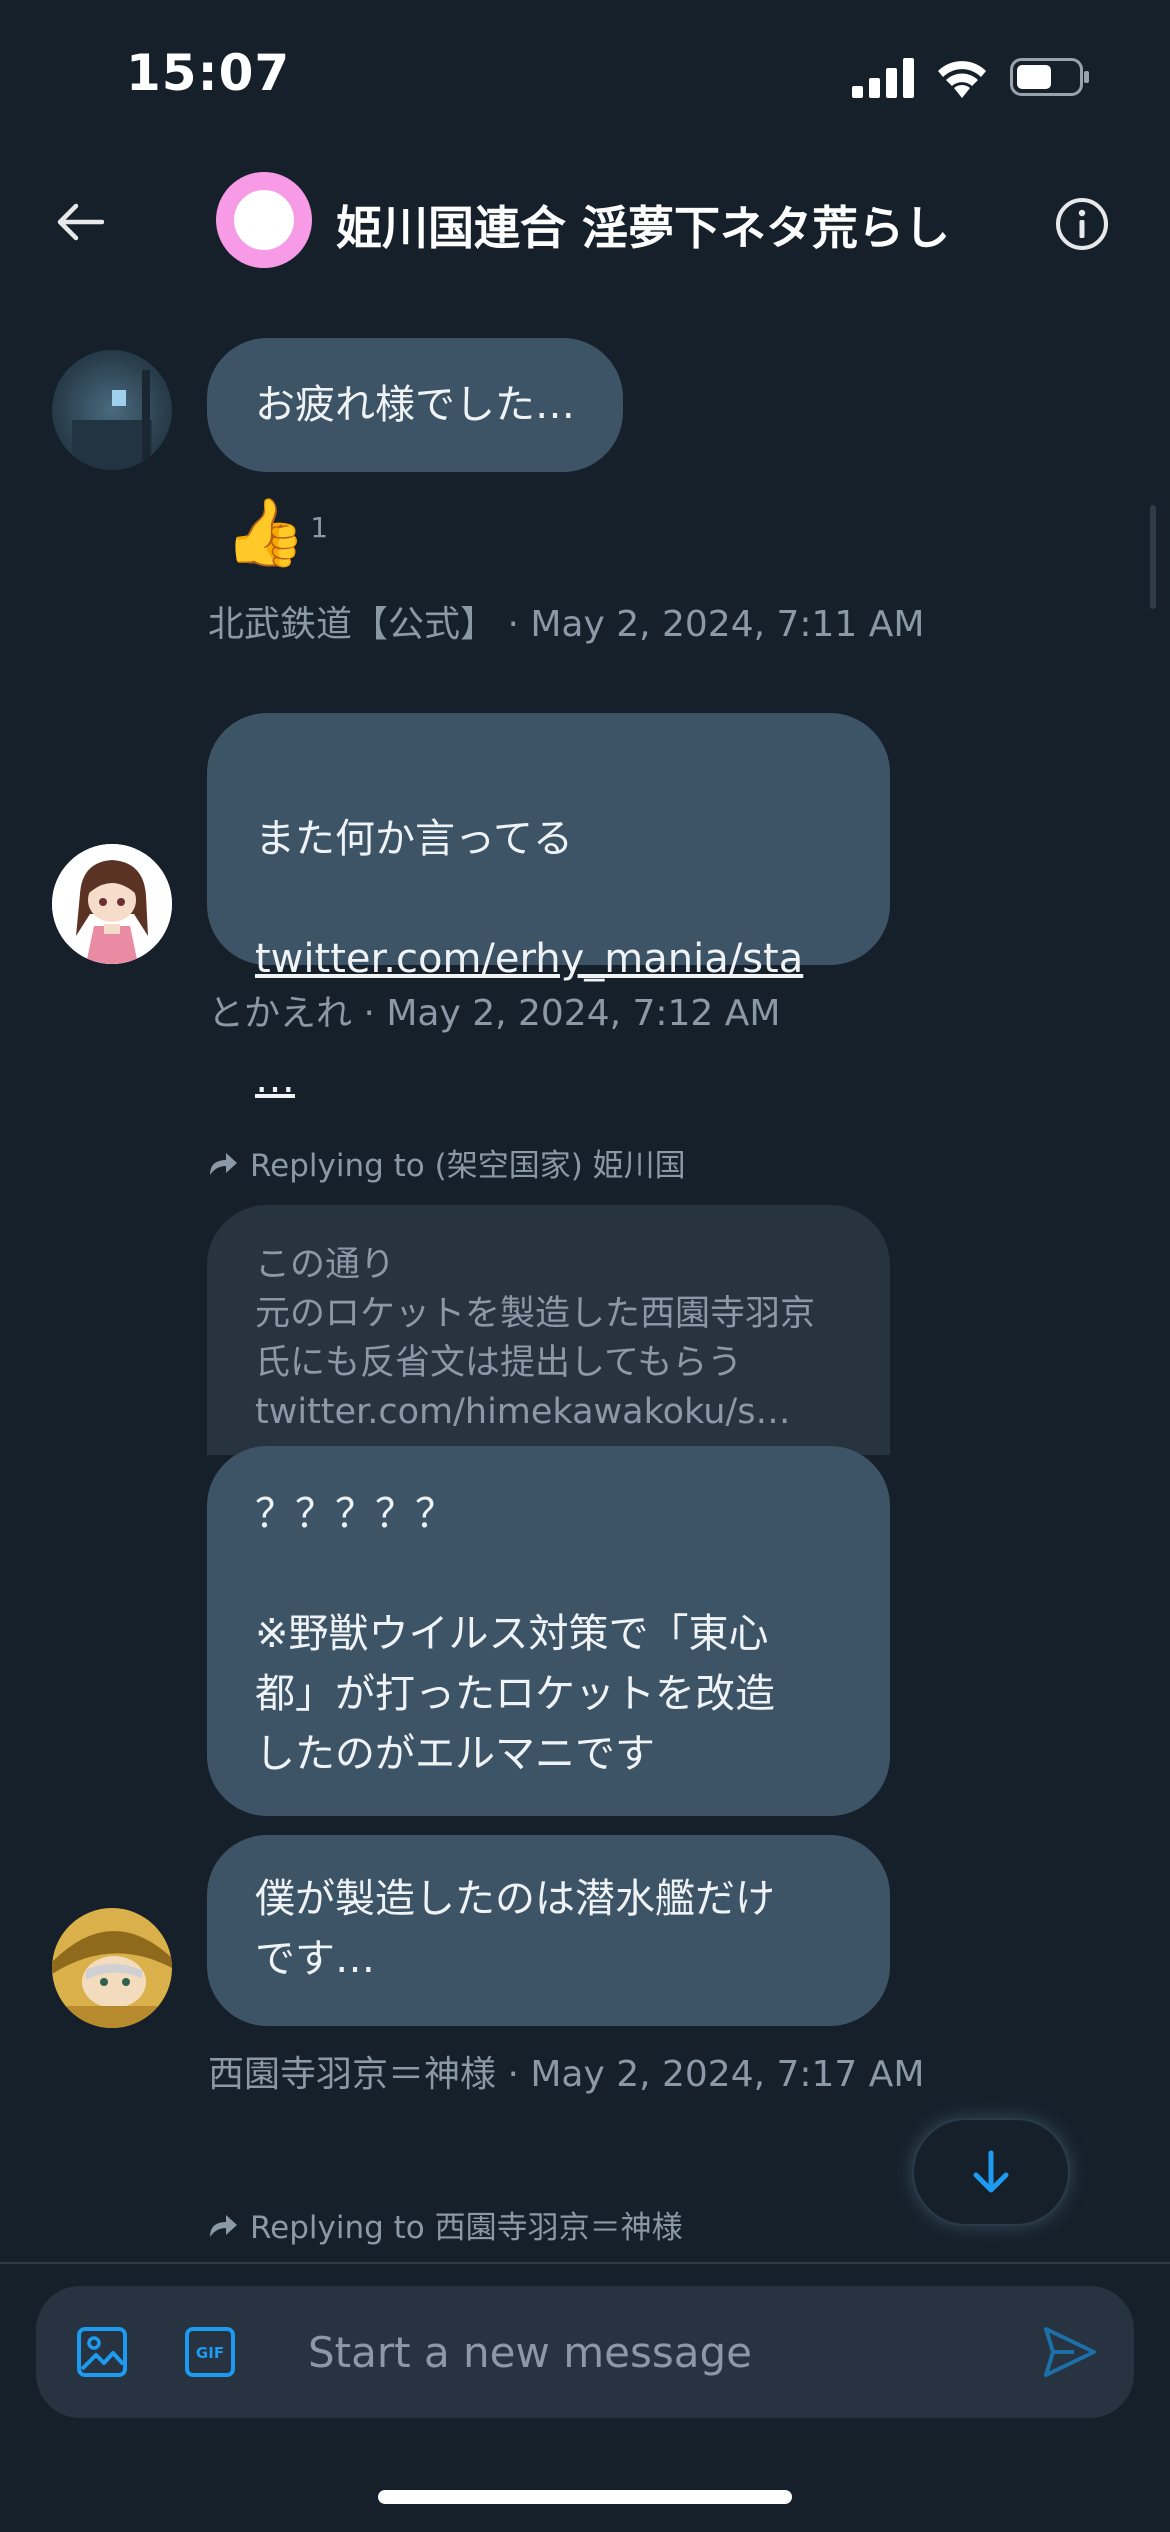  Describe the element at coordinates (566, 2074) in the screenshot. I see `message-meta: 西園寺羽京＝神様 · May 2, 2024, 7:17 AM` at that location.